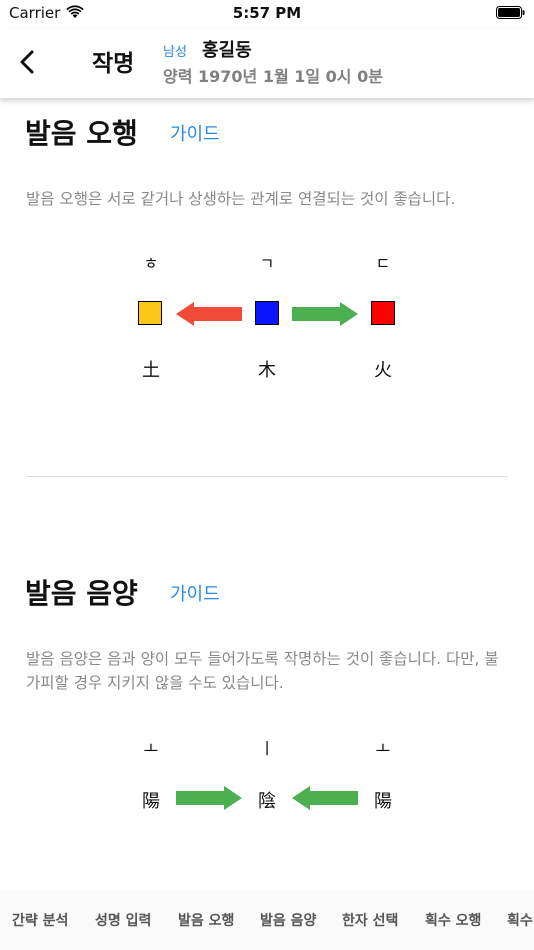  I want to click on tab-pronunciation-yin-yang: 발음 음양, so click(288, 920).